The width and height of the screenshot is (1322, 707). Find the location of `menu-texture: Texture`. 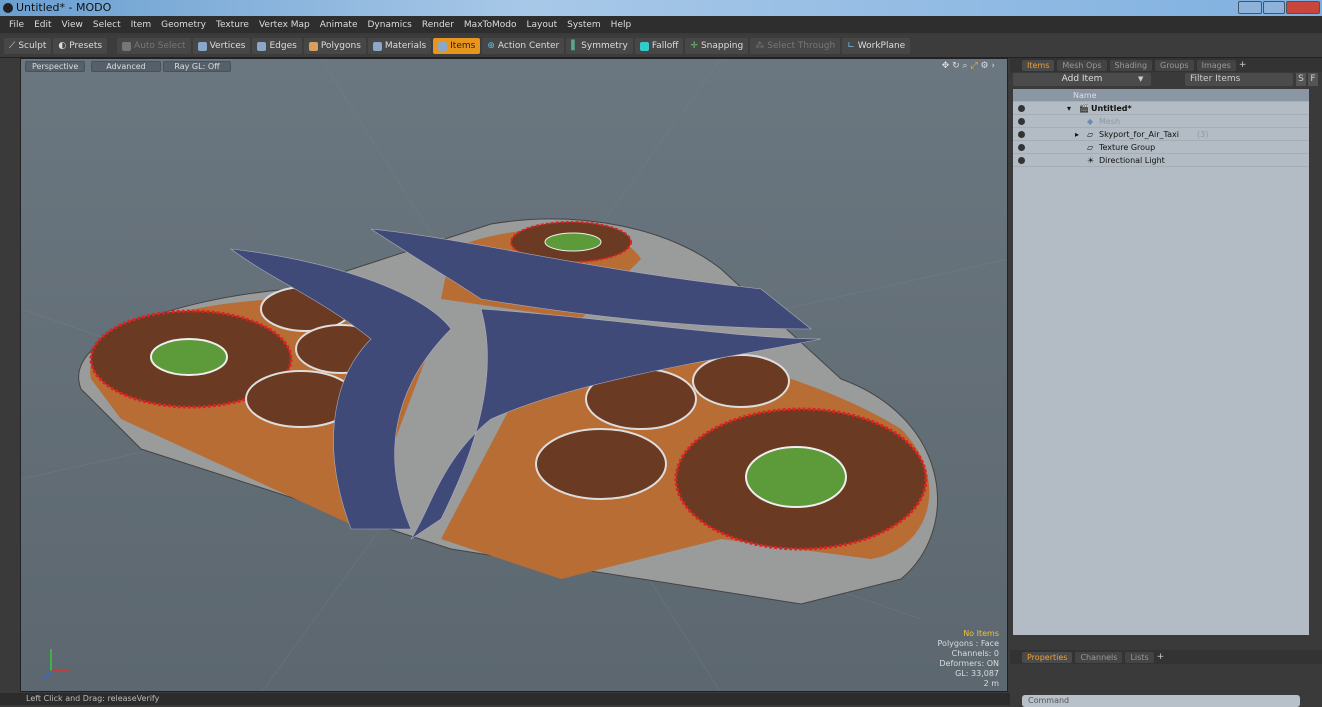

menu-texture: Texture is located at coordinates (232, 25).